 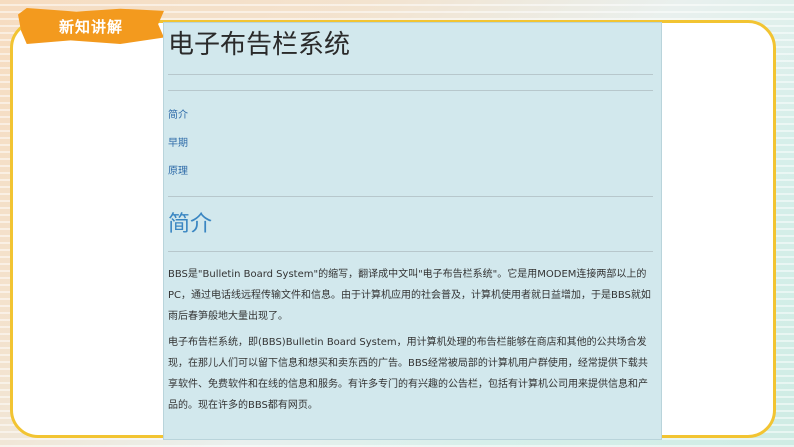 I want to click on toc-top-divider, so click(x=410, y=90).